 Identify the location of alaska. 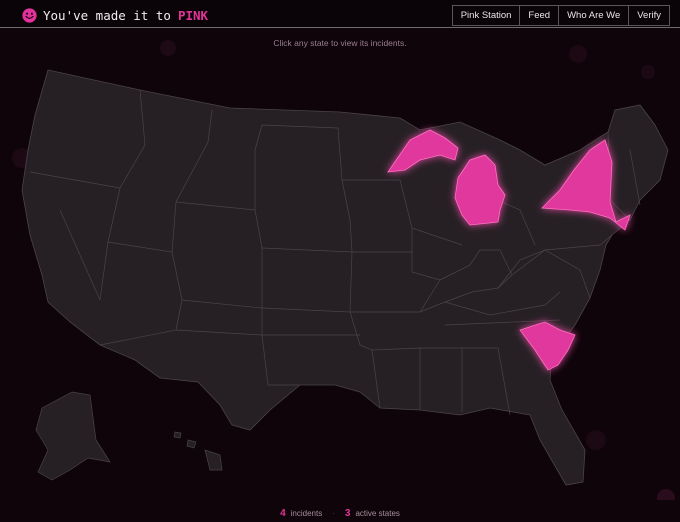
(73, 436).